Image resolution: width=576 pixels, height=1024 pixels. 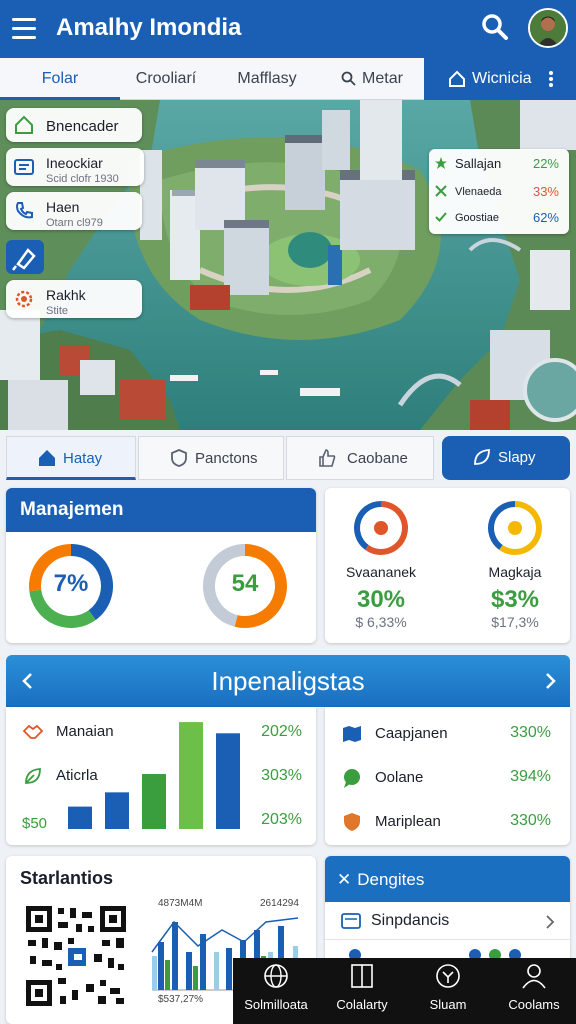 What do you see at coordinates (71, 583) in the screenshot?
I see `donut-value: 7%` at bounding box center [71, 583].